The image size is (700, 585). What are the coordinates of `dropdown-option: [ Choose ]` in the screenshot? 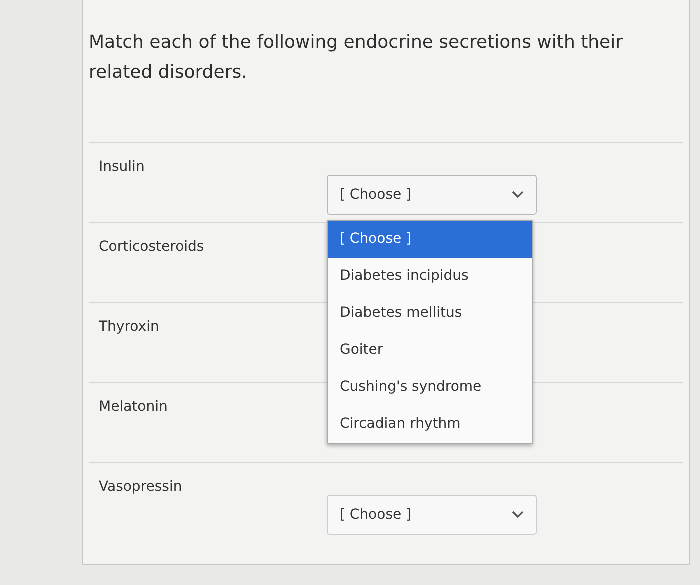 It's located at (430, 239).